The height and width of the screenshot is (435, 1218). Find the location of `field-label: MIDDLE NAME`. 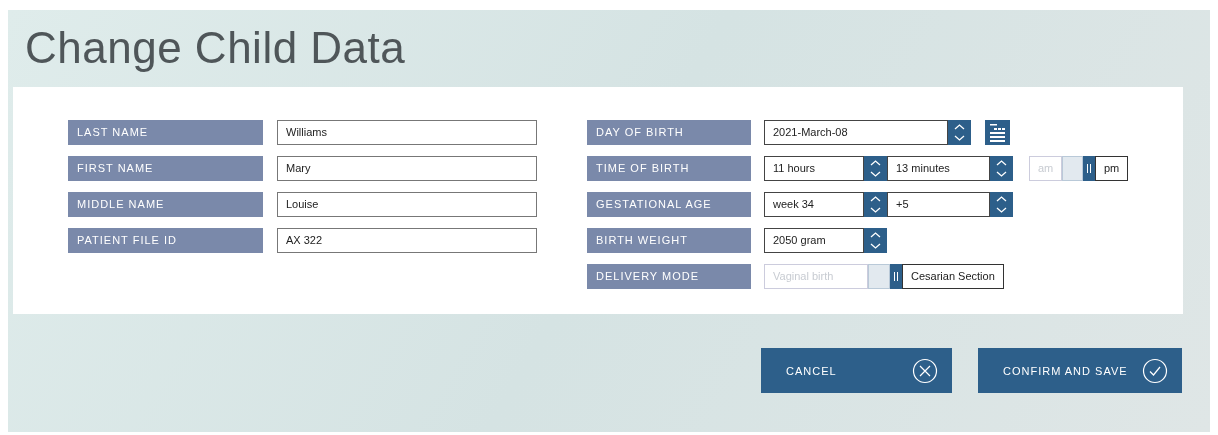

field-label: MIDDLE NAME is located at coordinates (165, 204).